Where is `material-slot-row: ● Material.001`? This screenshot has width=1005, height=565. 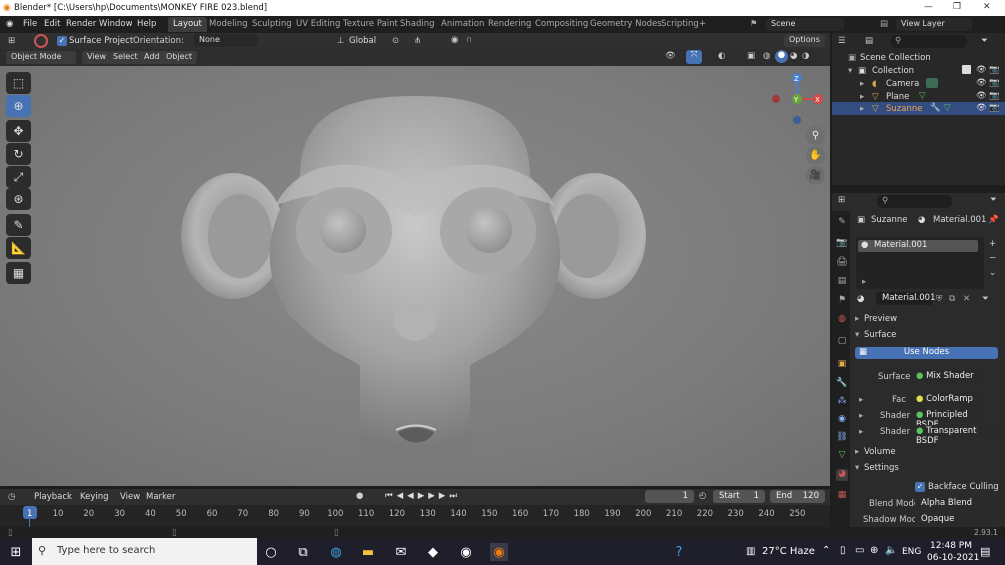 material-slot-row: ● Material.001 is located at coordinates (918, 246).